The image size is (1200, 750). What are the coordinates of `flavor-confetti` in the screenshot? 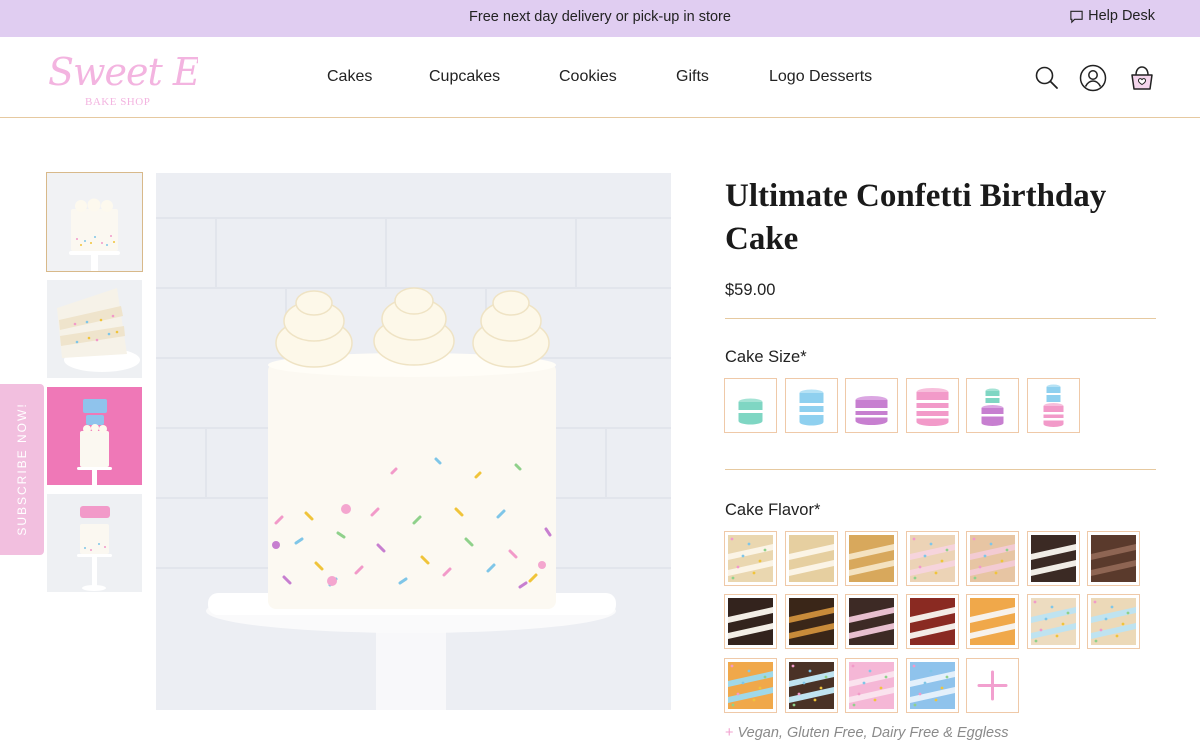 It's located at (750, 558).